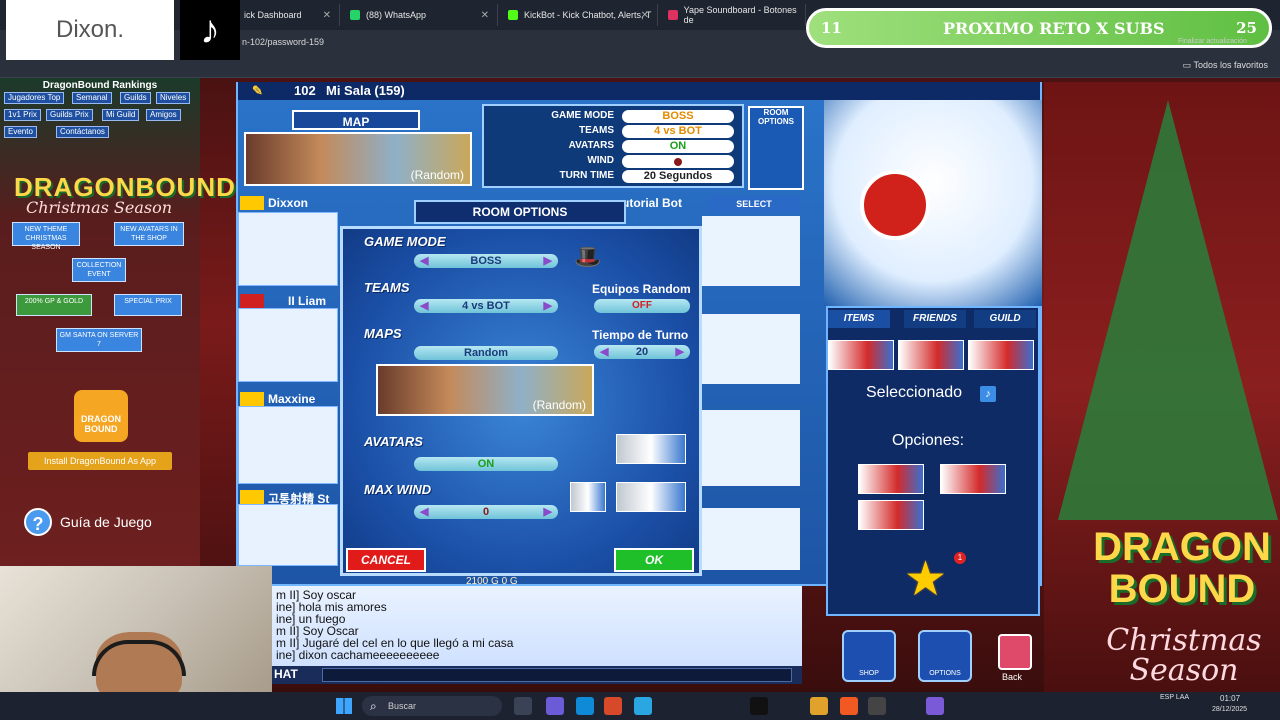 The image size is (1280, 720). I want to click on turn-time-stepper: ◀ 20 ▶, so click(642, 352).